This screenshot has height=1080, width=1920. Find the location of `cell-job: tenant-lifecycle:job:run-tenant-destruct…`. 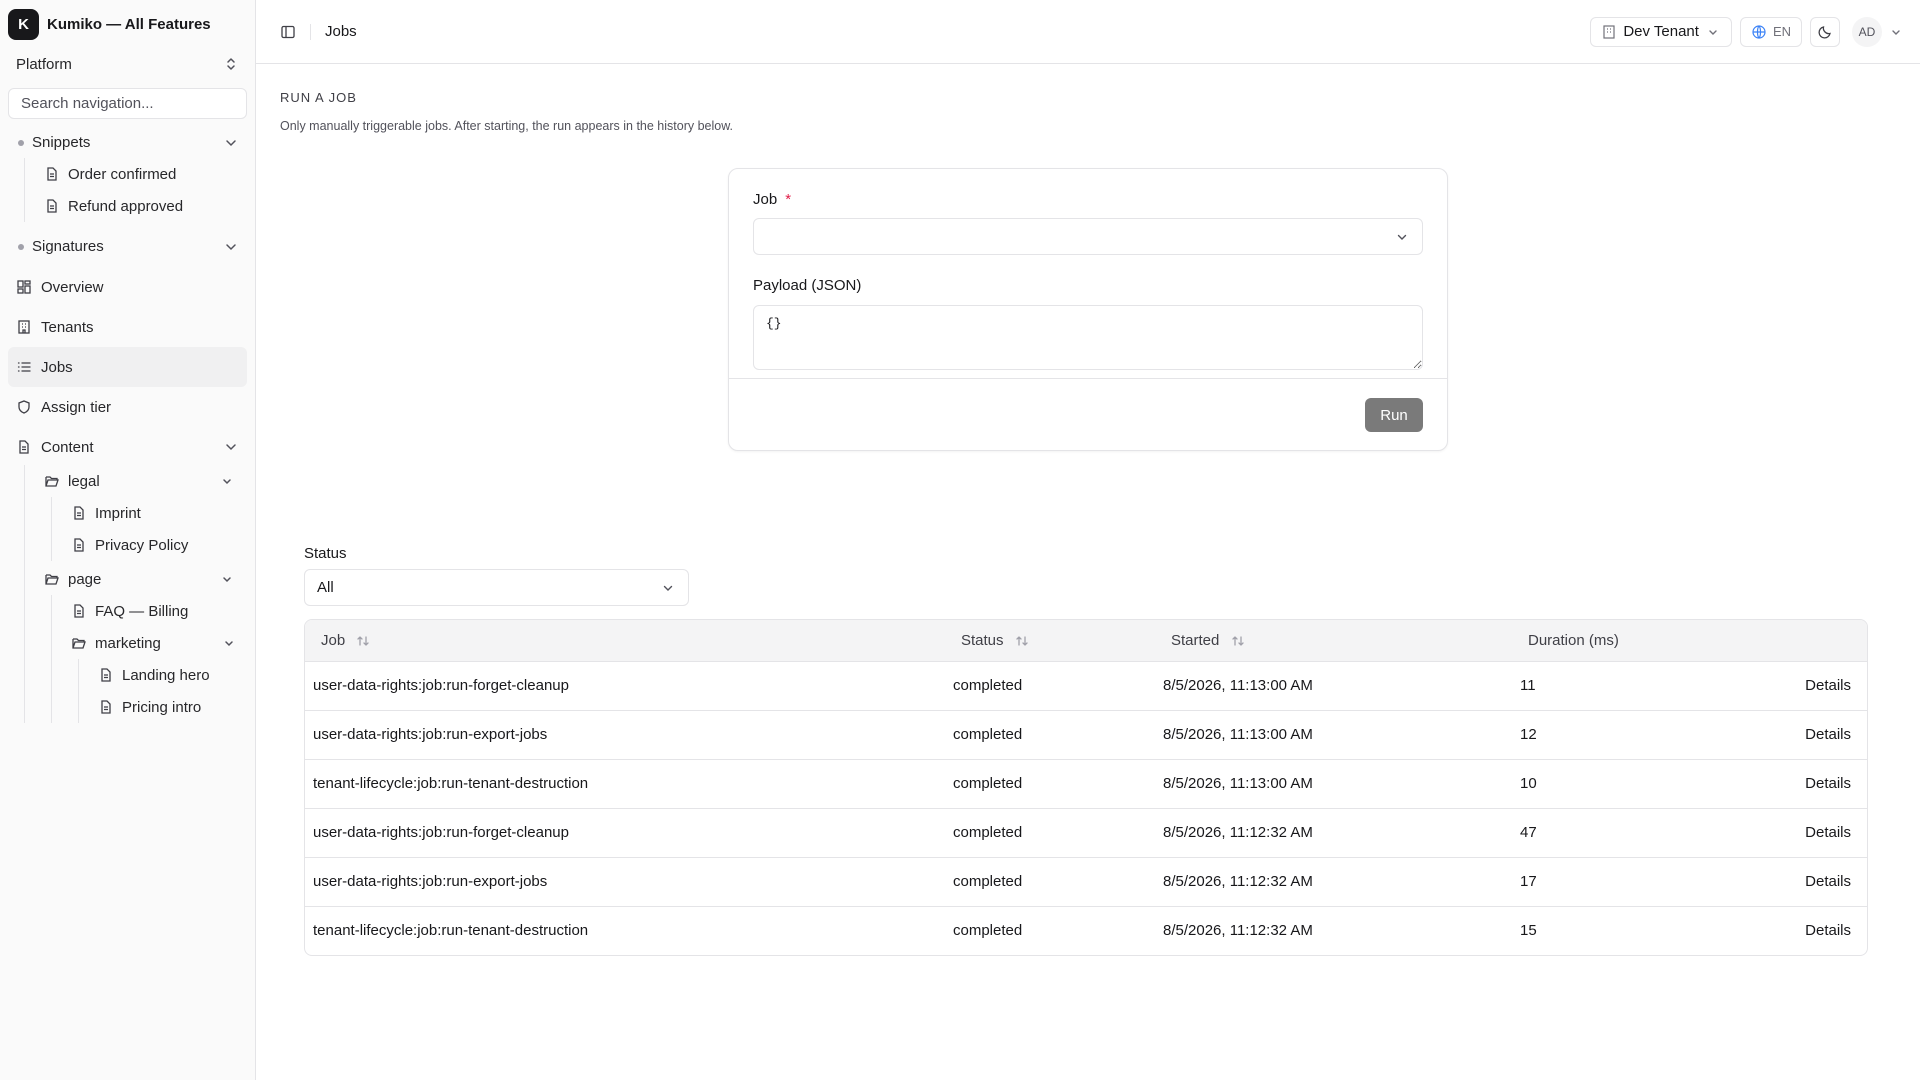

cell-job: tenant-lifecycle:job:run-tenant-destruct… is located at coordinates (629, 930).